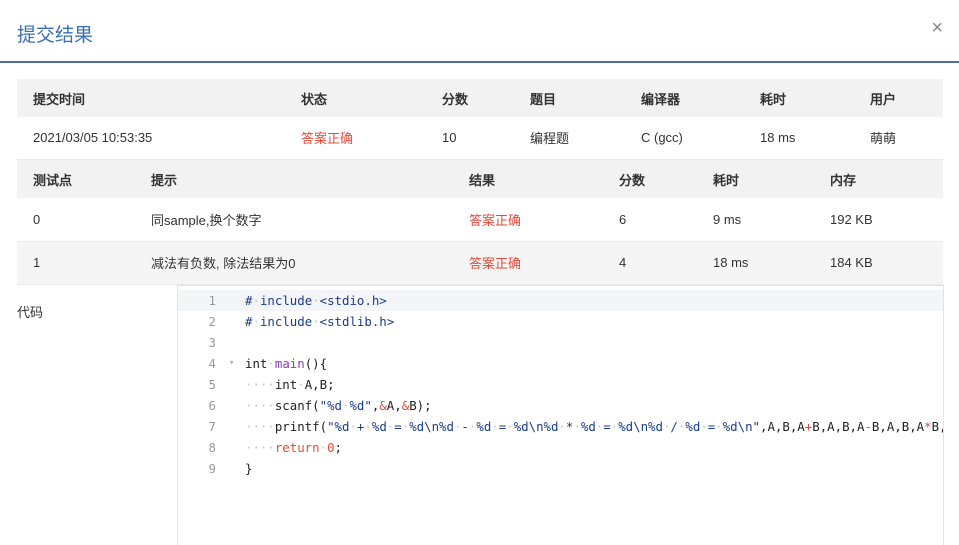  Describe the element at coordinates (212, 426) in the screenshot. I see `line-number: 7` at that location.